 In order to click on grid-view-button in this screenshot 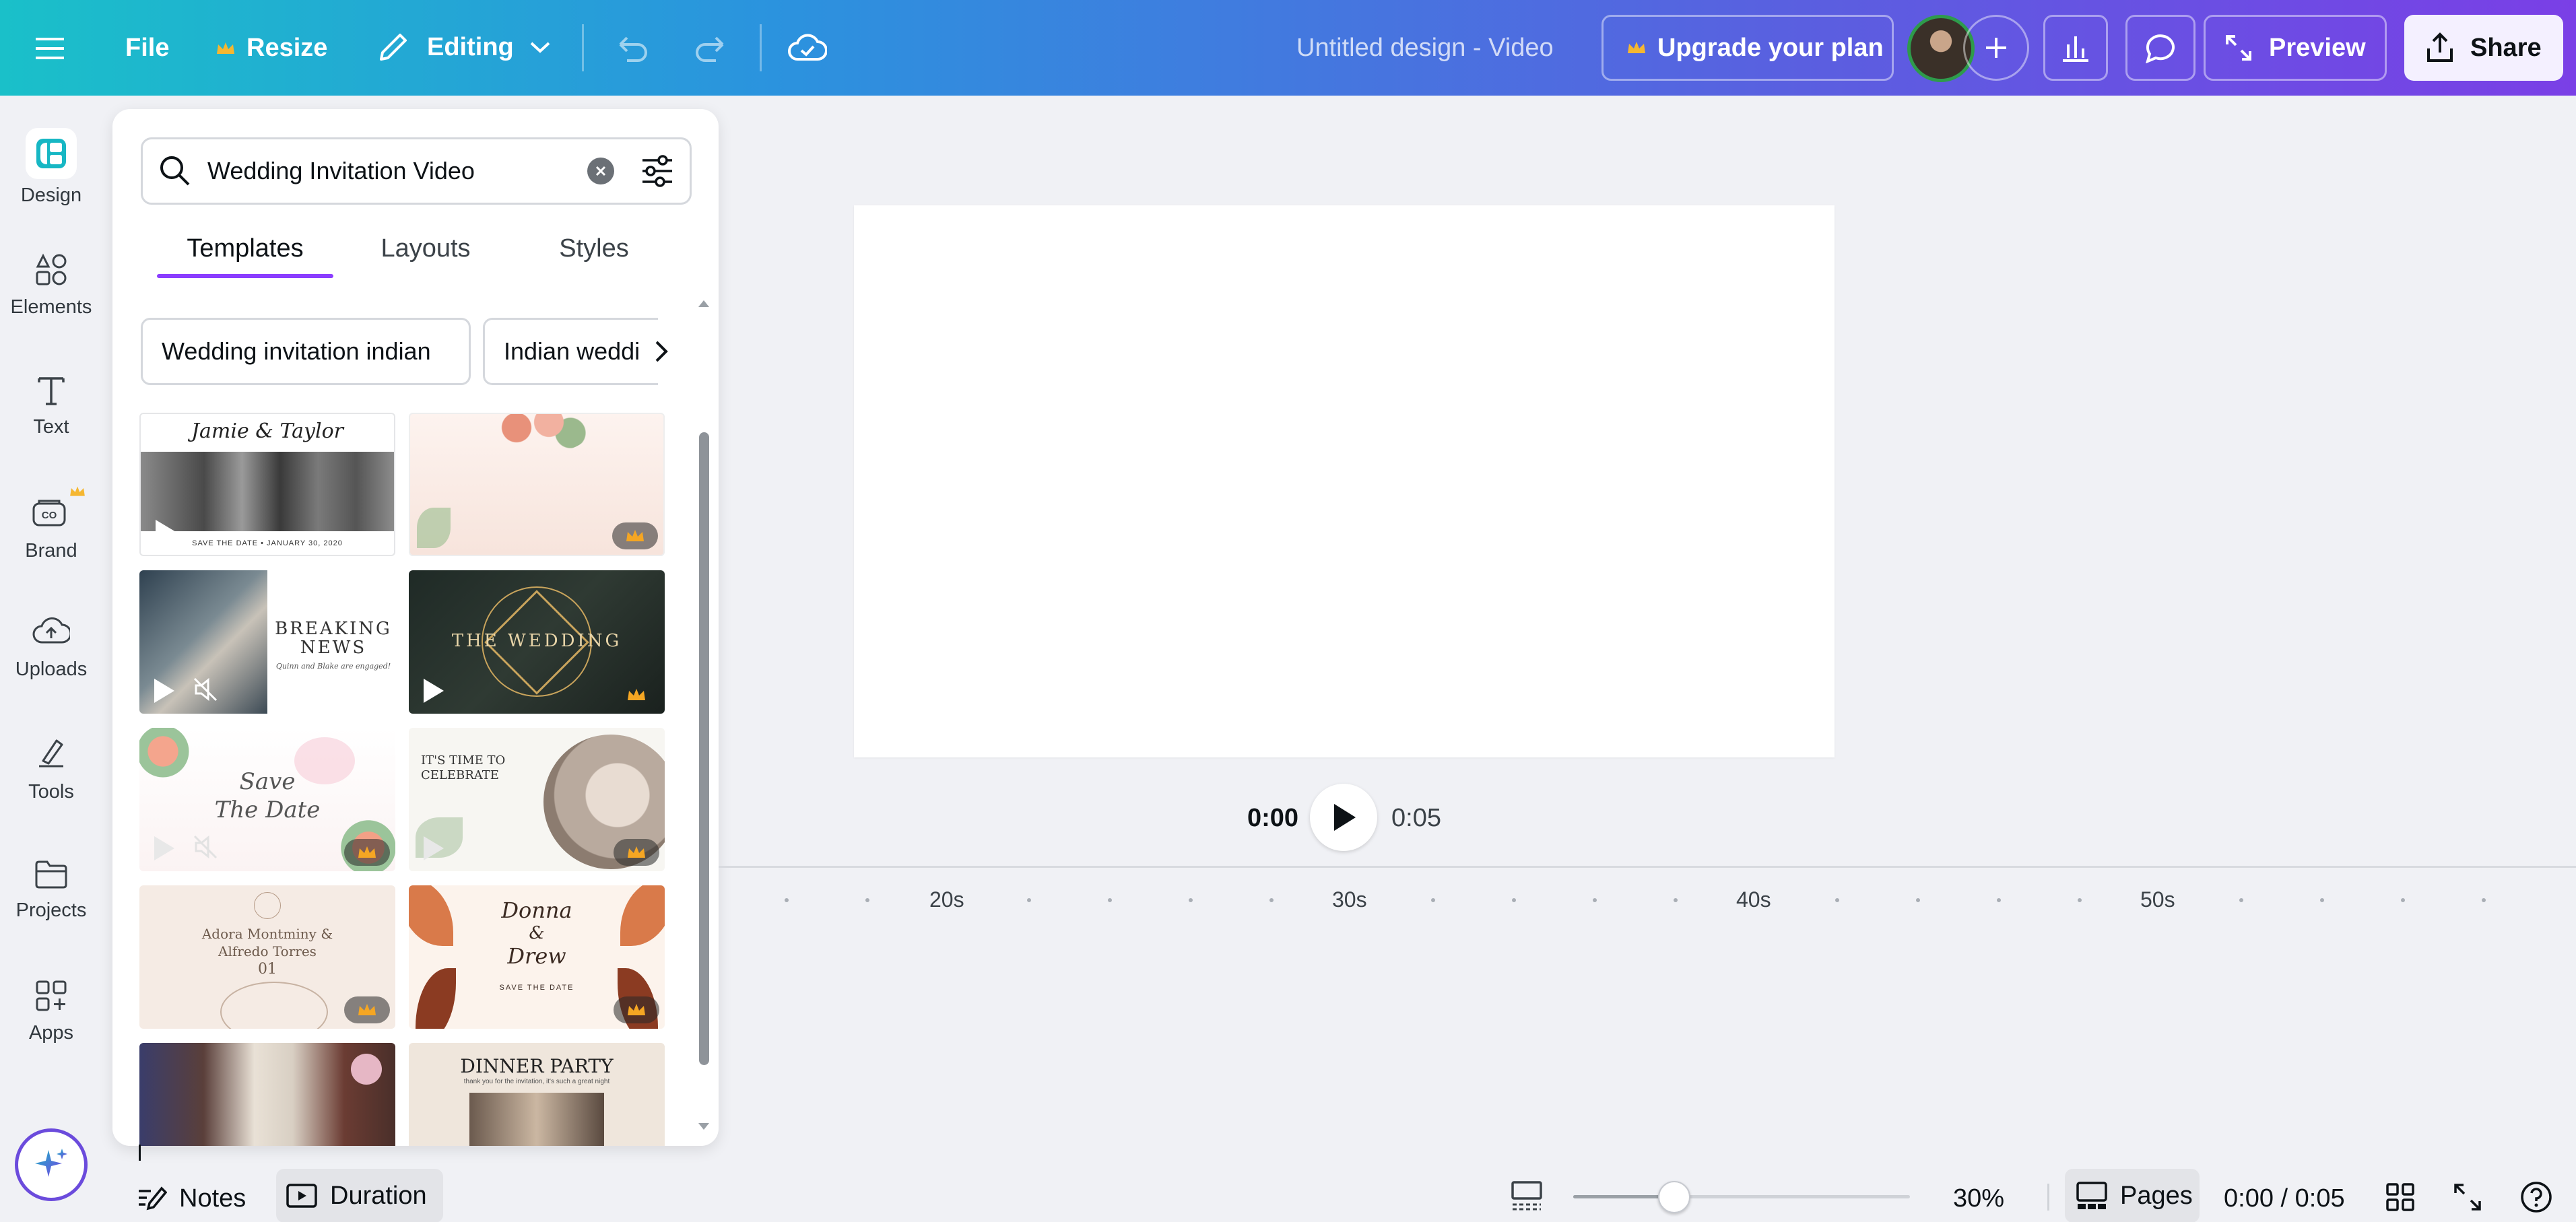, I will do `click(2400, 1197)`.